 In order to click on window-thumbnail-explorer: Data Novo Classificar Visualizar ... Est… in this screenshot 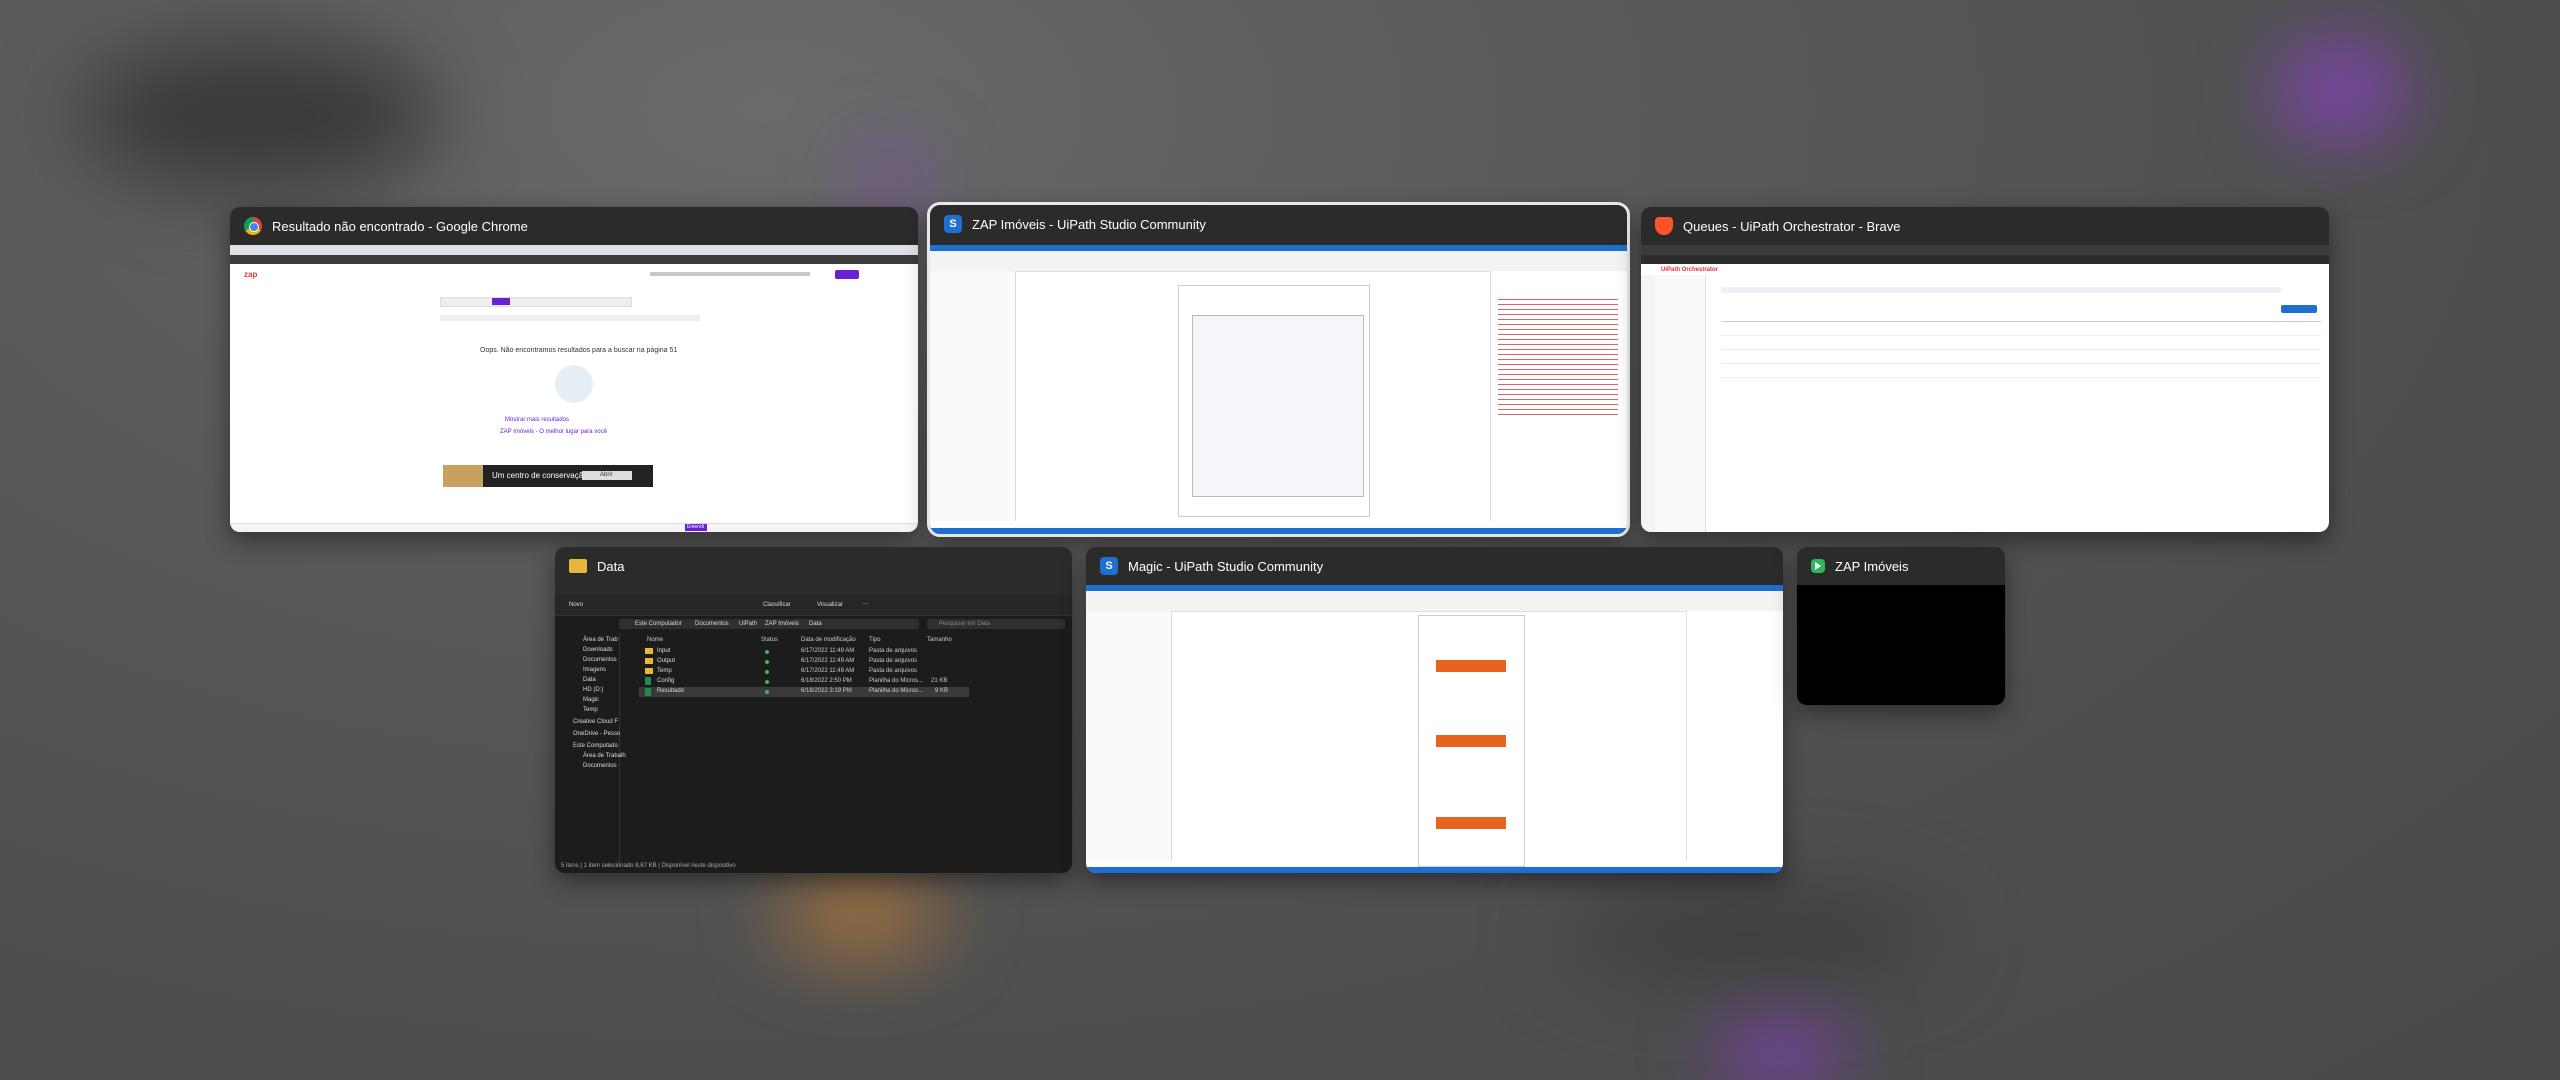, I will do `click(813, 710)`.